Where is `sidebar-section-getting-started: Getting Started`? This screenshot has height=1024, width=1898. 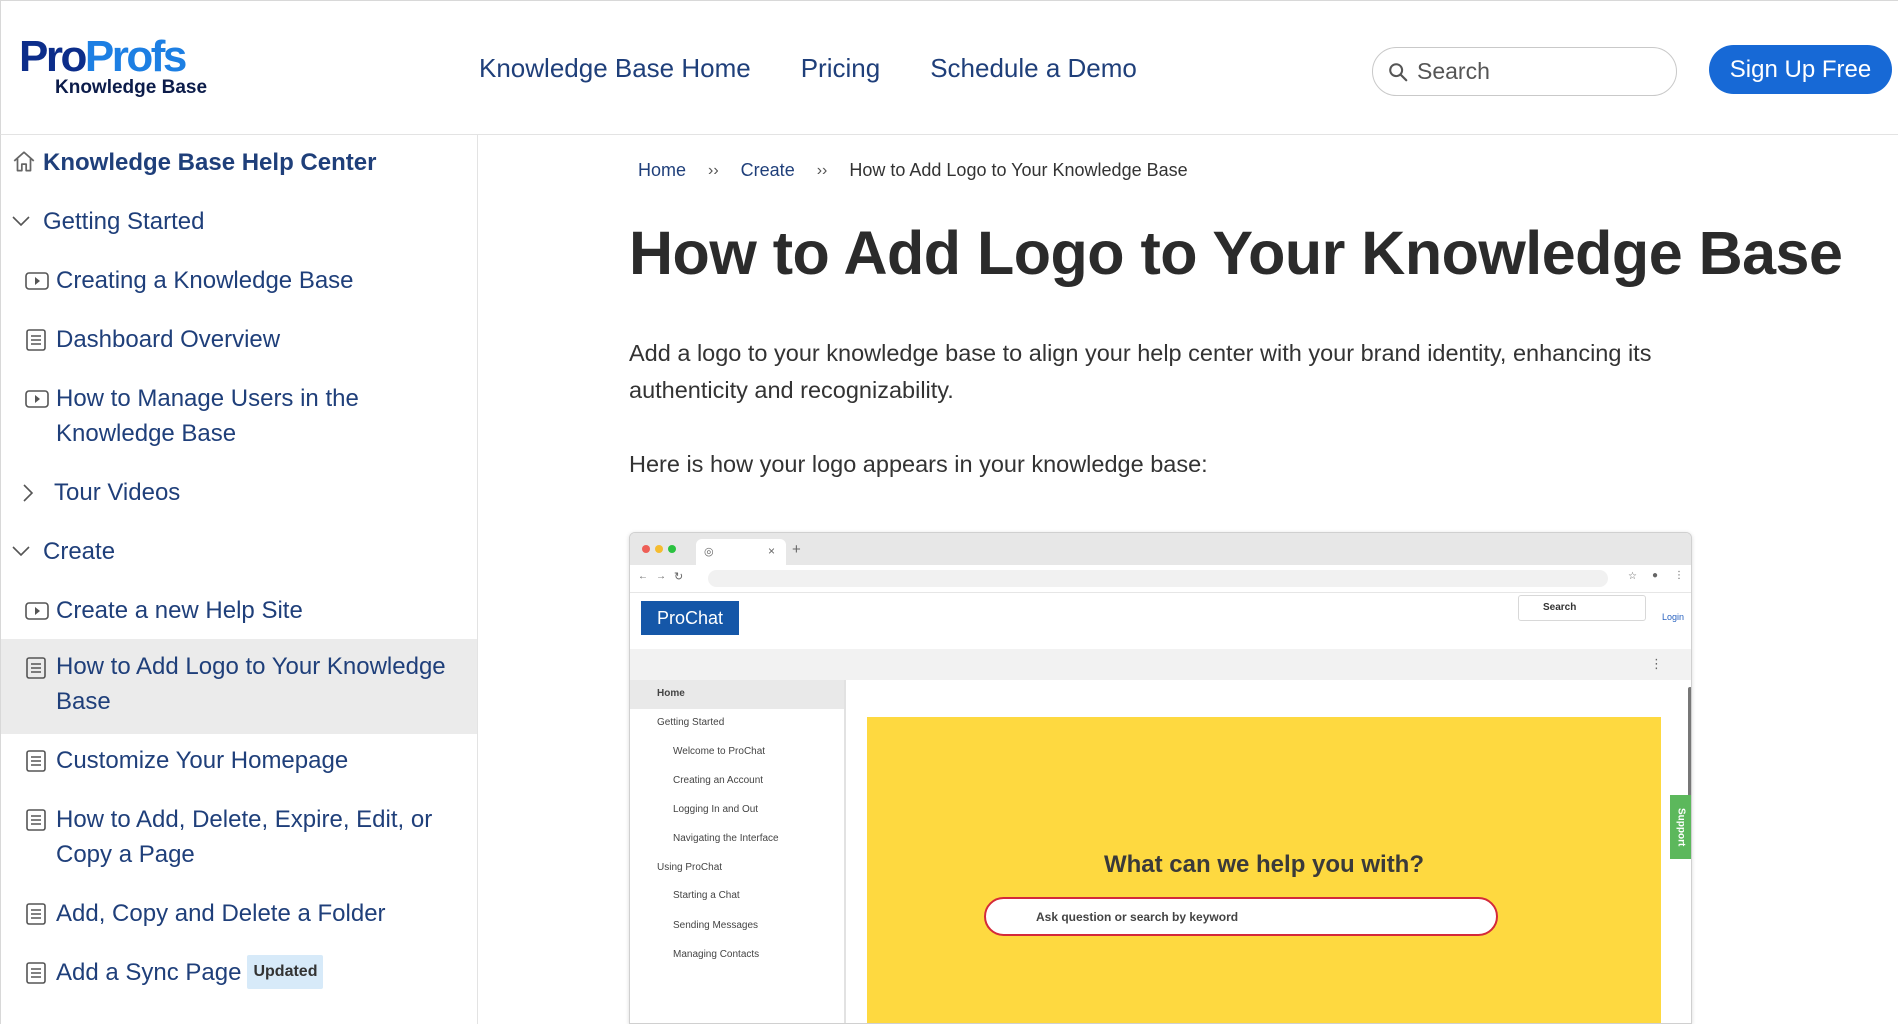 sidebar-section-getting-started: Getting Started is located at coordinates (107, 221).